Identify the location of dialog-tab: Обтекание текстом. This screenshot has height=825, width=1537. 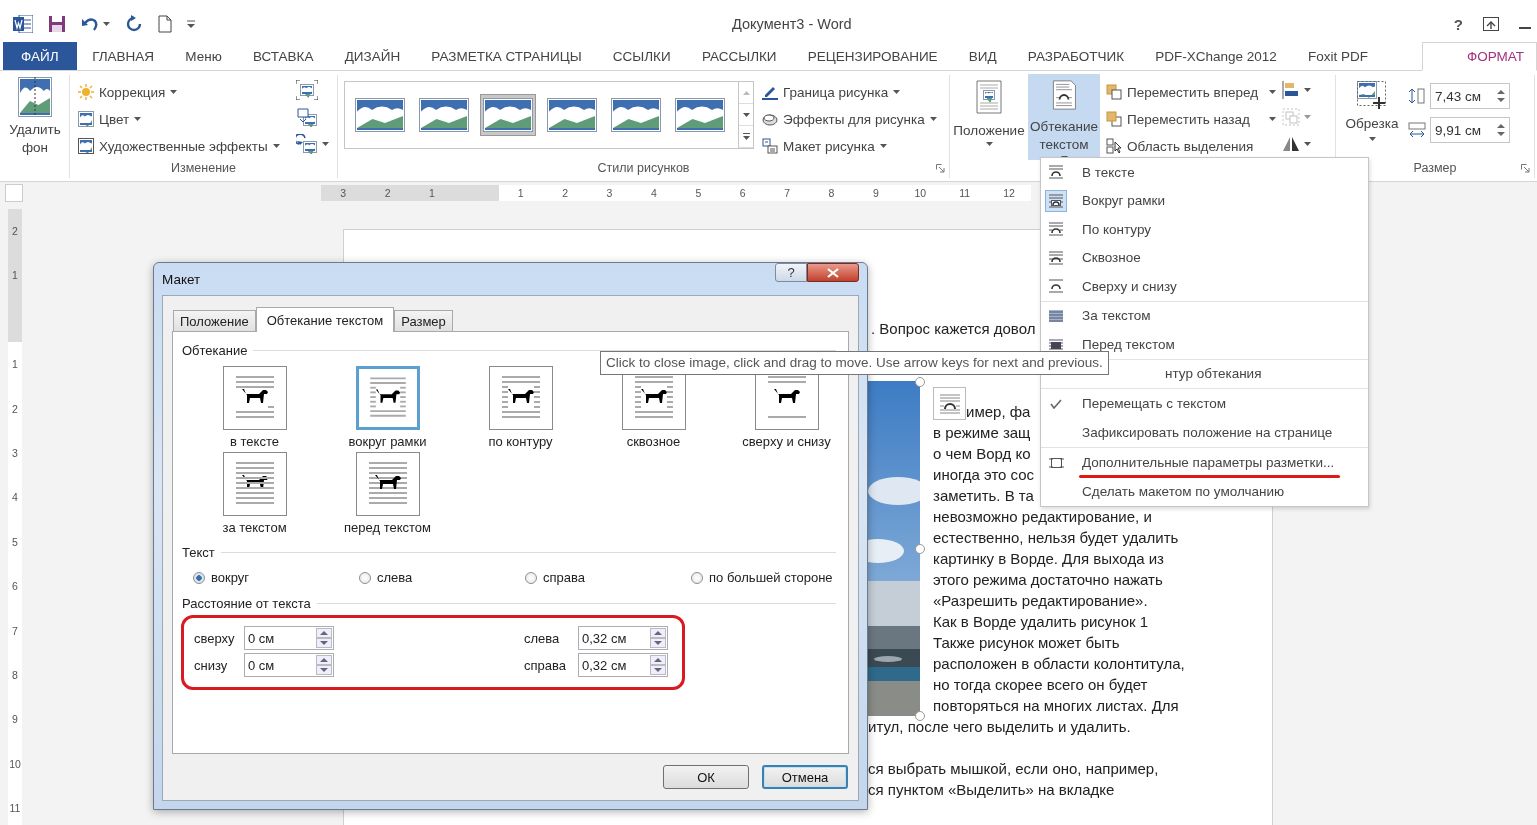
(325, 319).